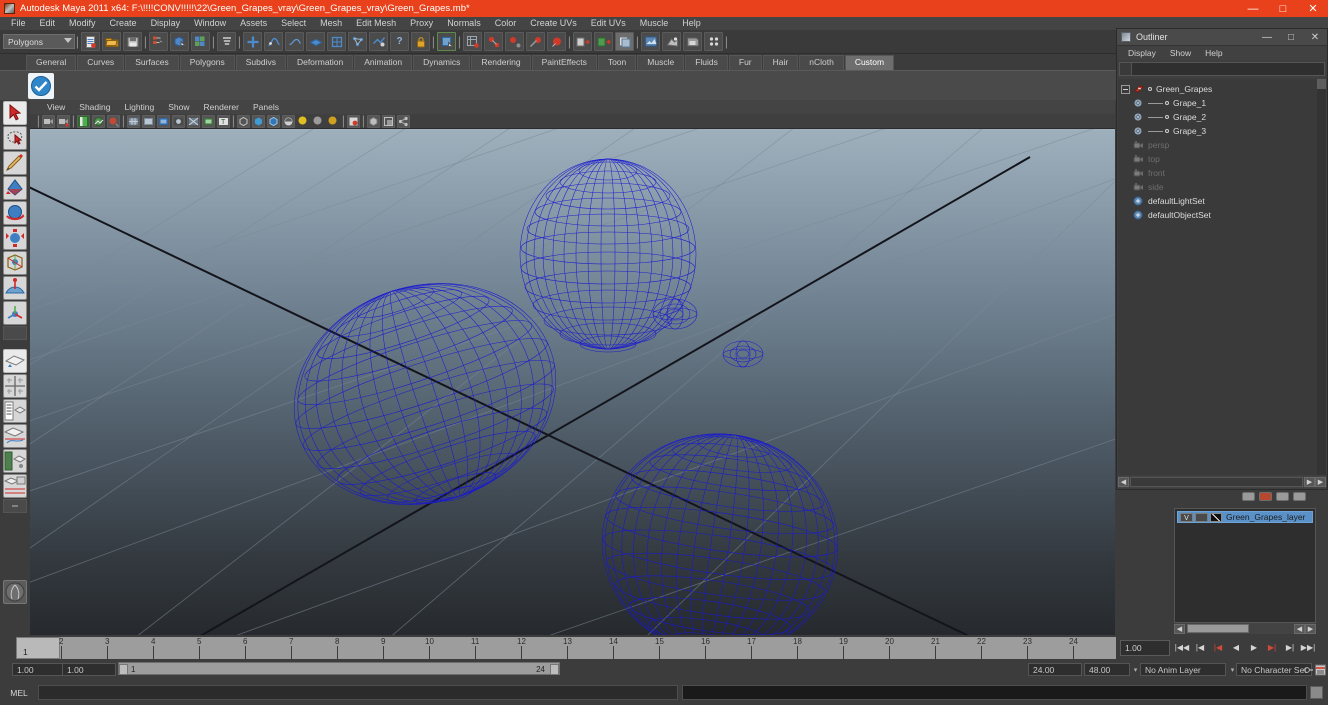 The width and height of the screenshot is (1328, 705). What do you see at coordinates (506, 23) in the screenshot?
I see `menu-color: Color` at bounding box center [506, 23].